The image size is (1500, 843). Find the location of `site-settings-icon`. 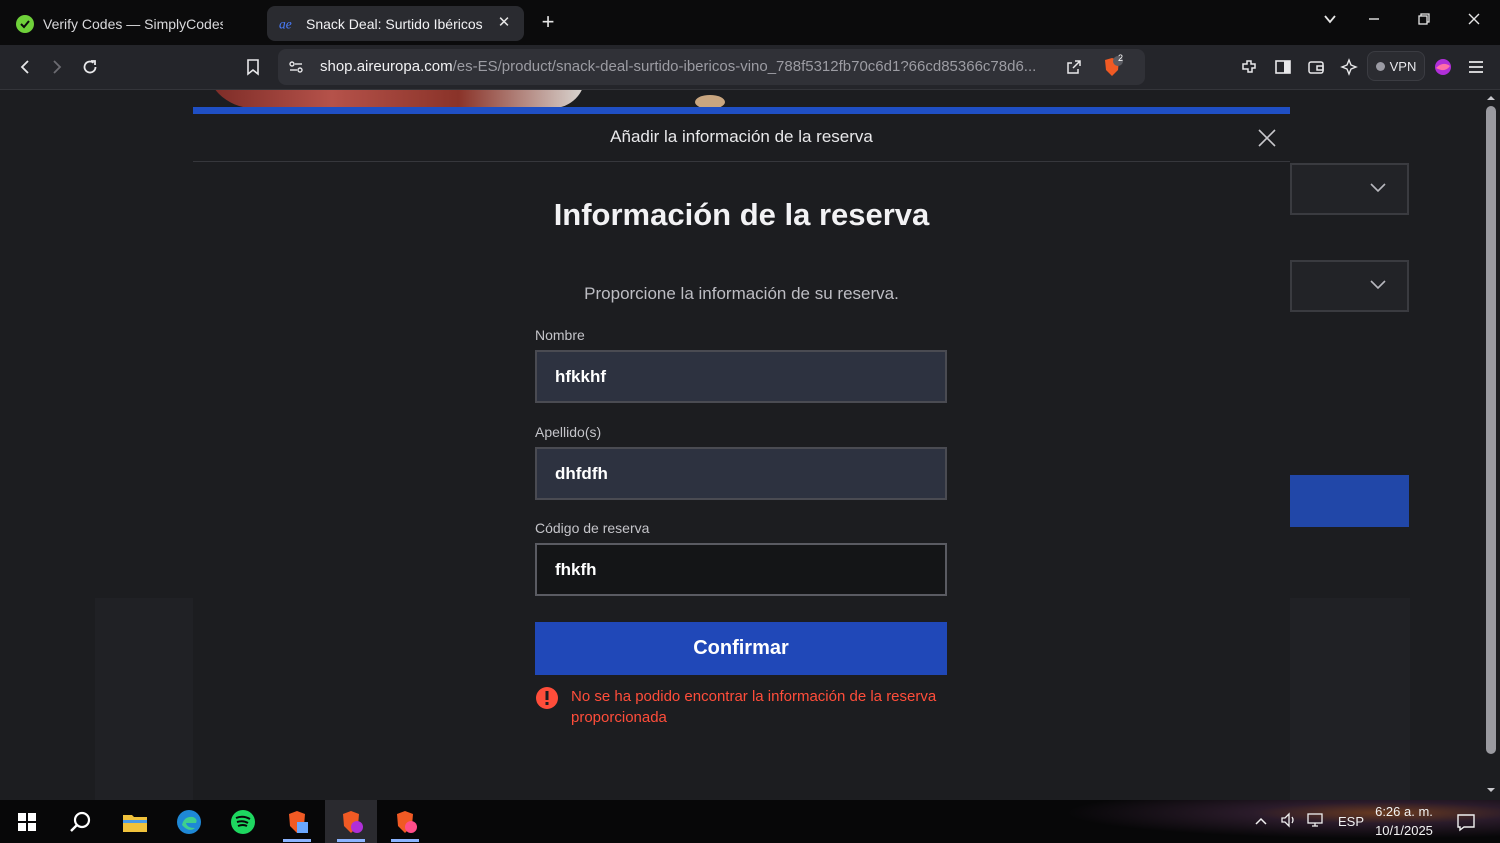

site-settings-icon is located at coordinates (296, 67).